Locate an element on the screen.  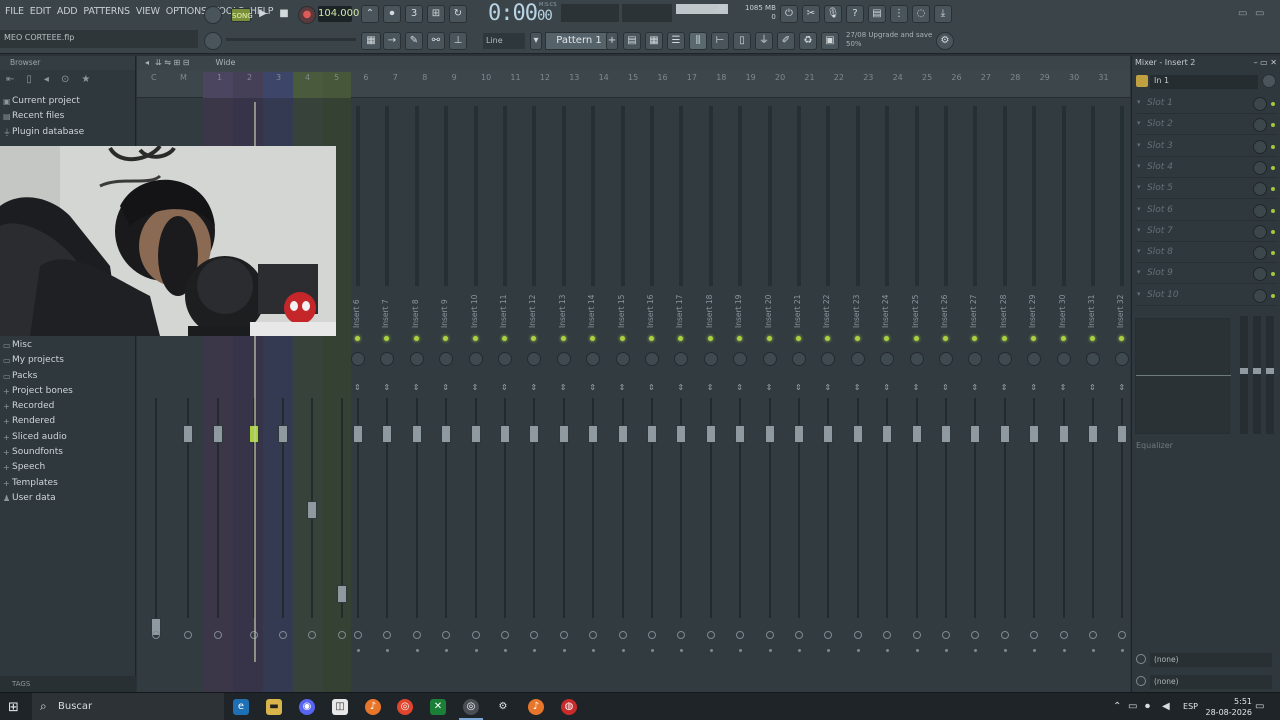
effect-slot: ▾ Slot 9 is located at coordinates (1206, 274).